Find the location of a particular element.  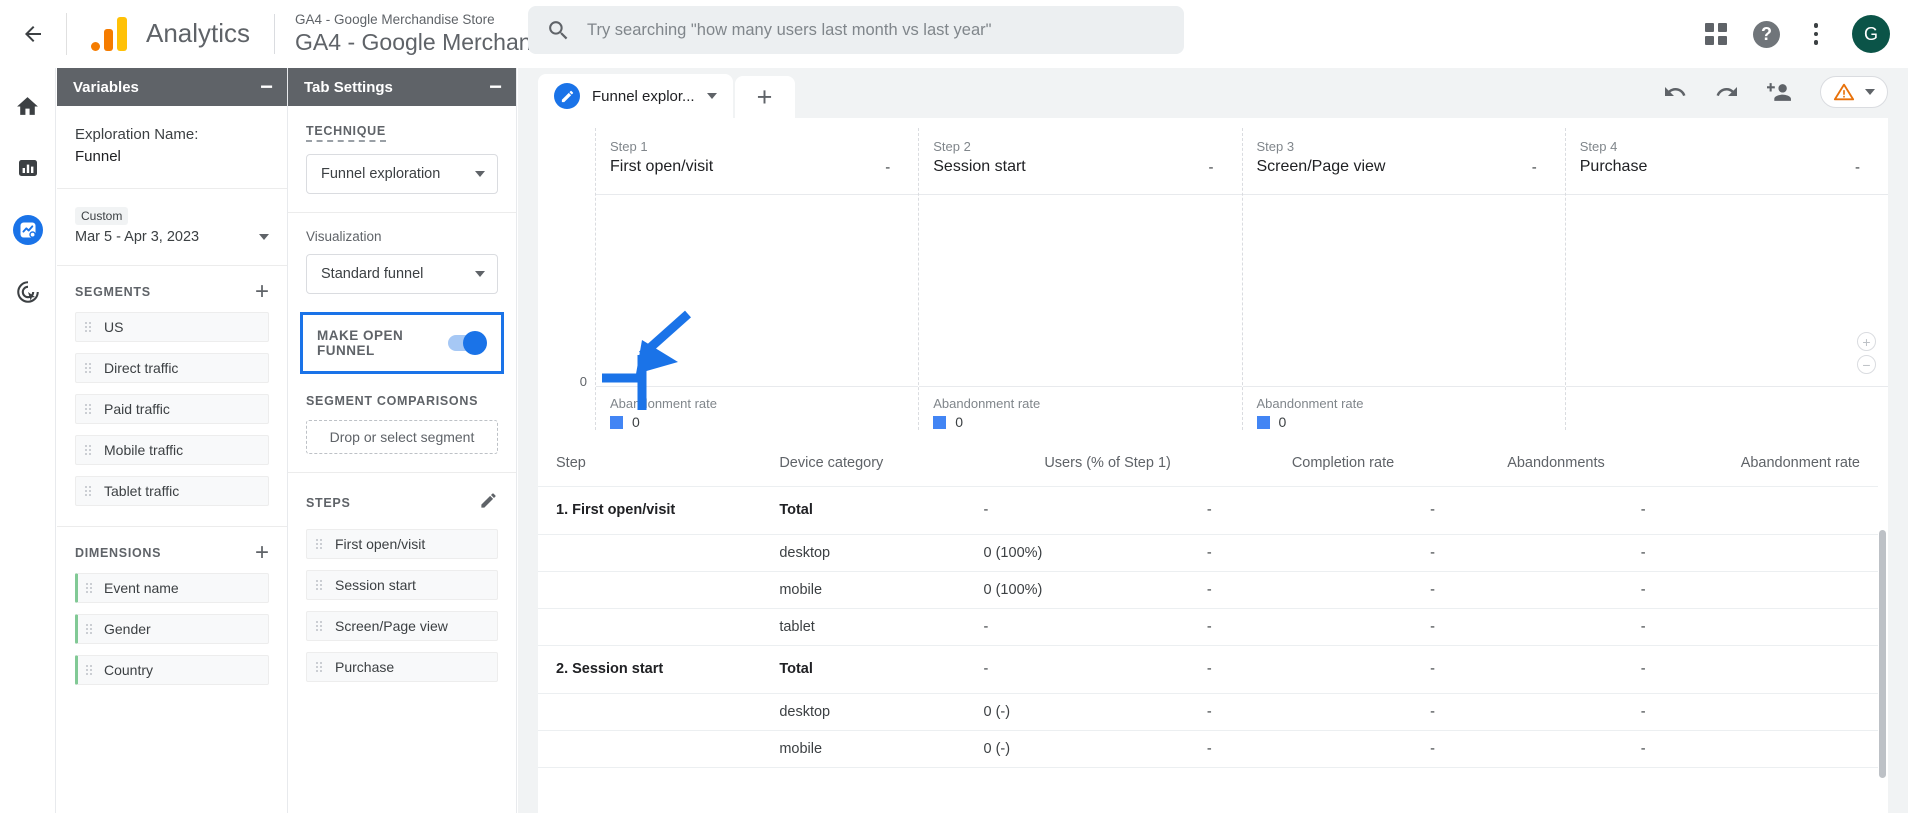

segment-item: US is located at coordinates (172, 327).